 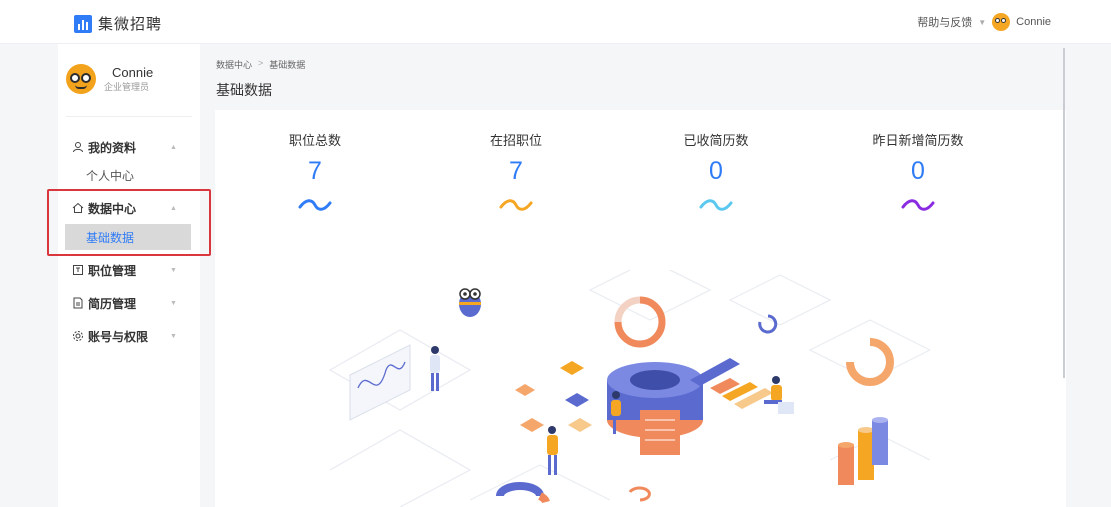 I want to click on help-feedback-link: 帮助与反馈, so click(x=944, y=22).